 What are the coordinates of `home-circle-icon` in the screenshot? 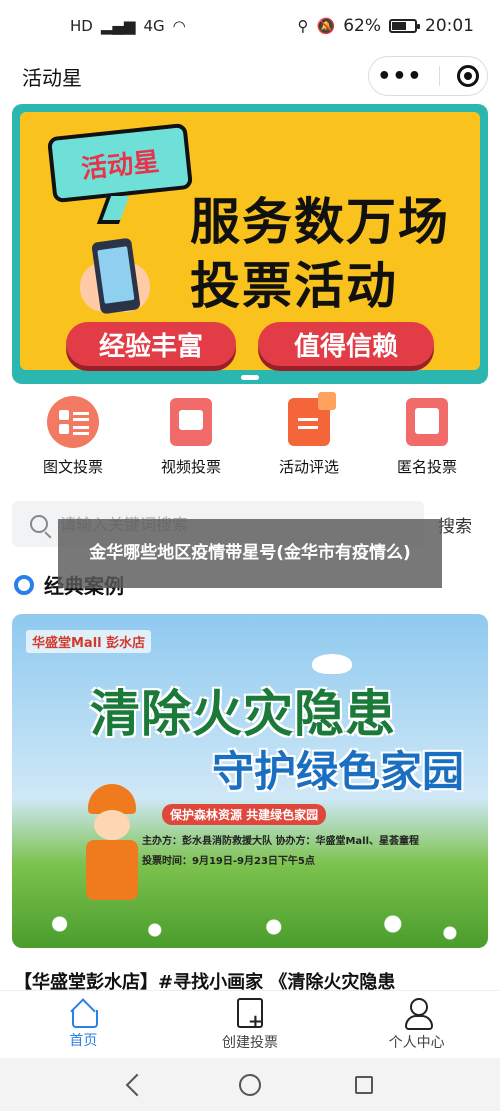 It's located at (250, 1084).